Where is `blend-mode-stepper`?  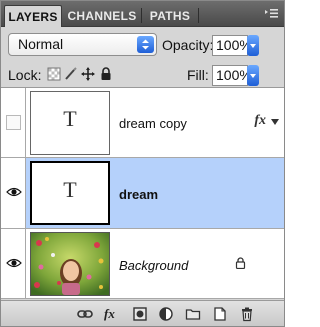
blend-mode-stepper is located at coordinates (145, 44).